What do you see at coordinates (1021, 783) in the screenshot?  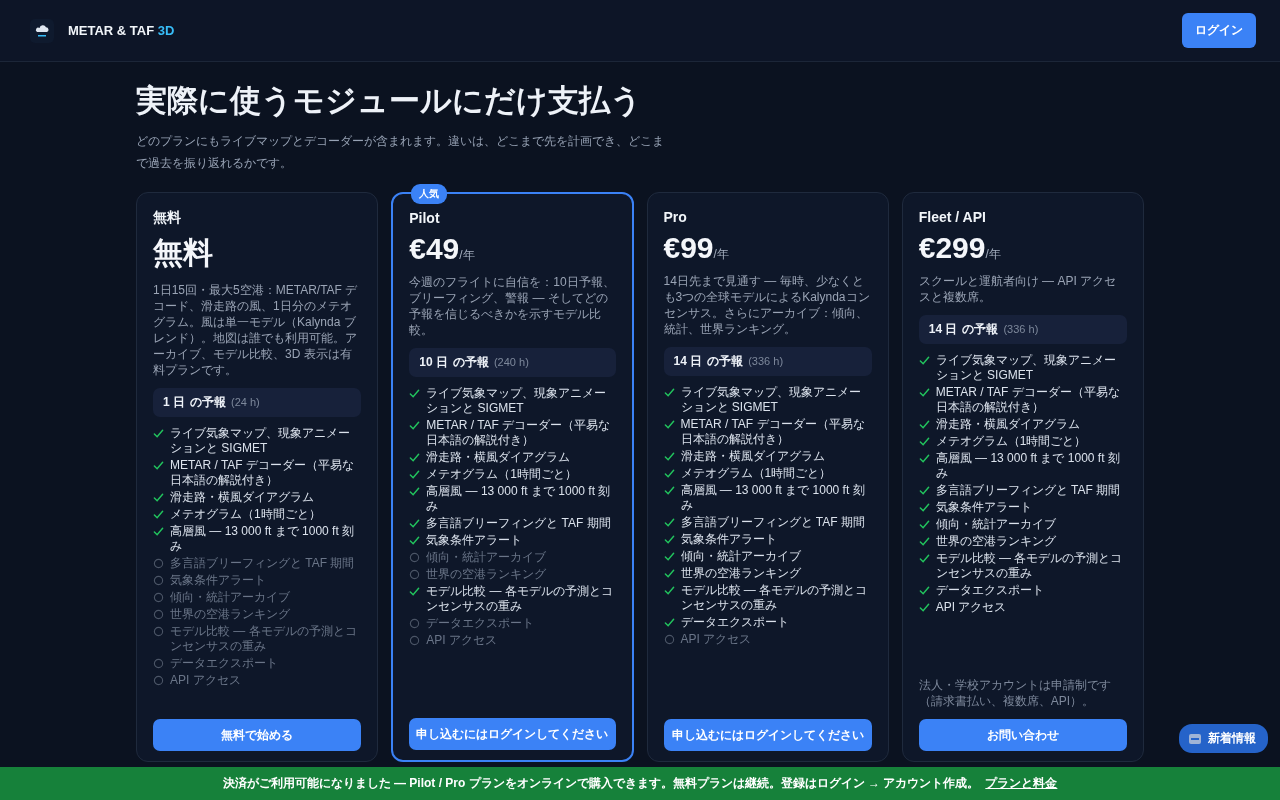 I see `plans-link: プランと料金` at bounding box center [1021, 783].